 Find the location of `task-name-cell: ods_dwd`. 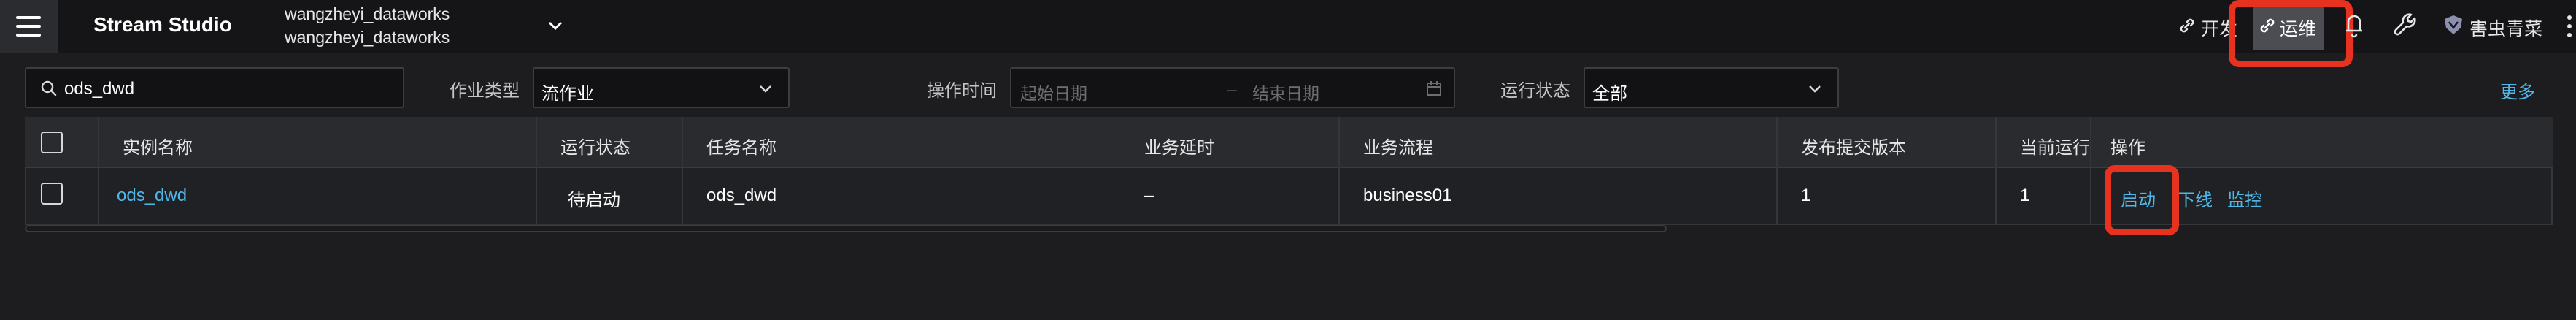

task-name-cell: ods_dwd is located at coordinates (741, 195).